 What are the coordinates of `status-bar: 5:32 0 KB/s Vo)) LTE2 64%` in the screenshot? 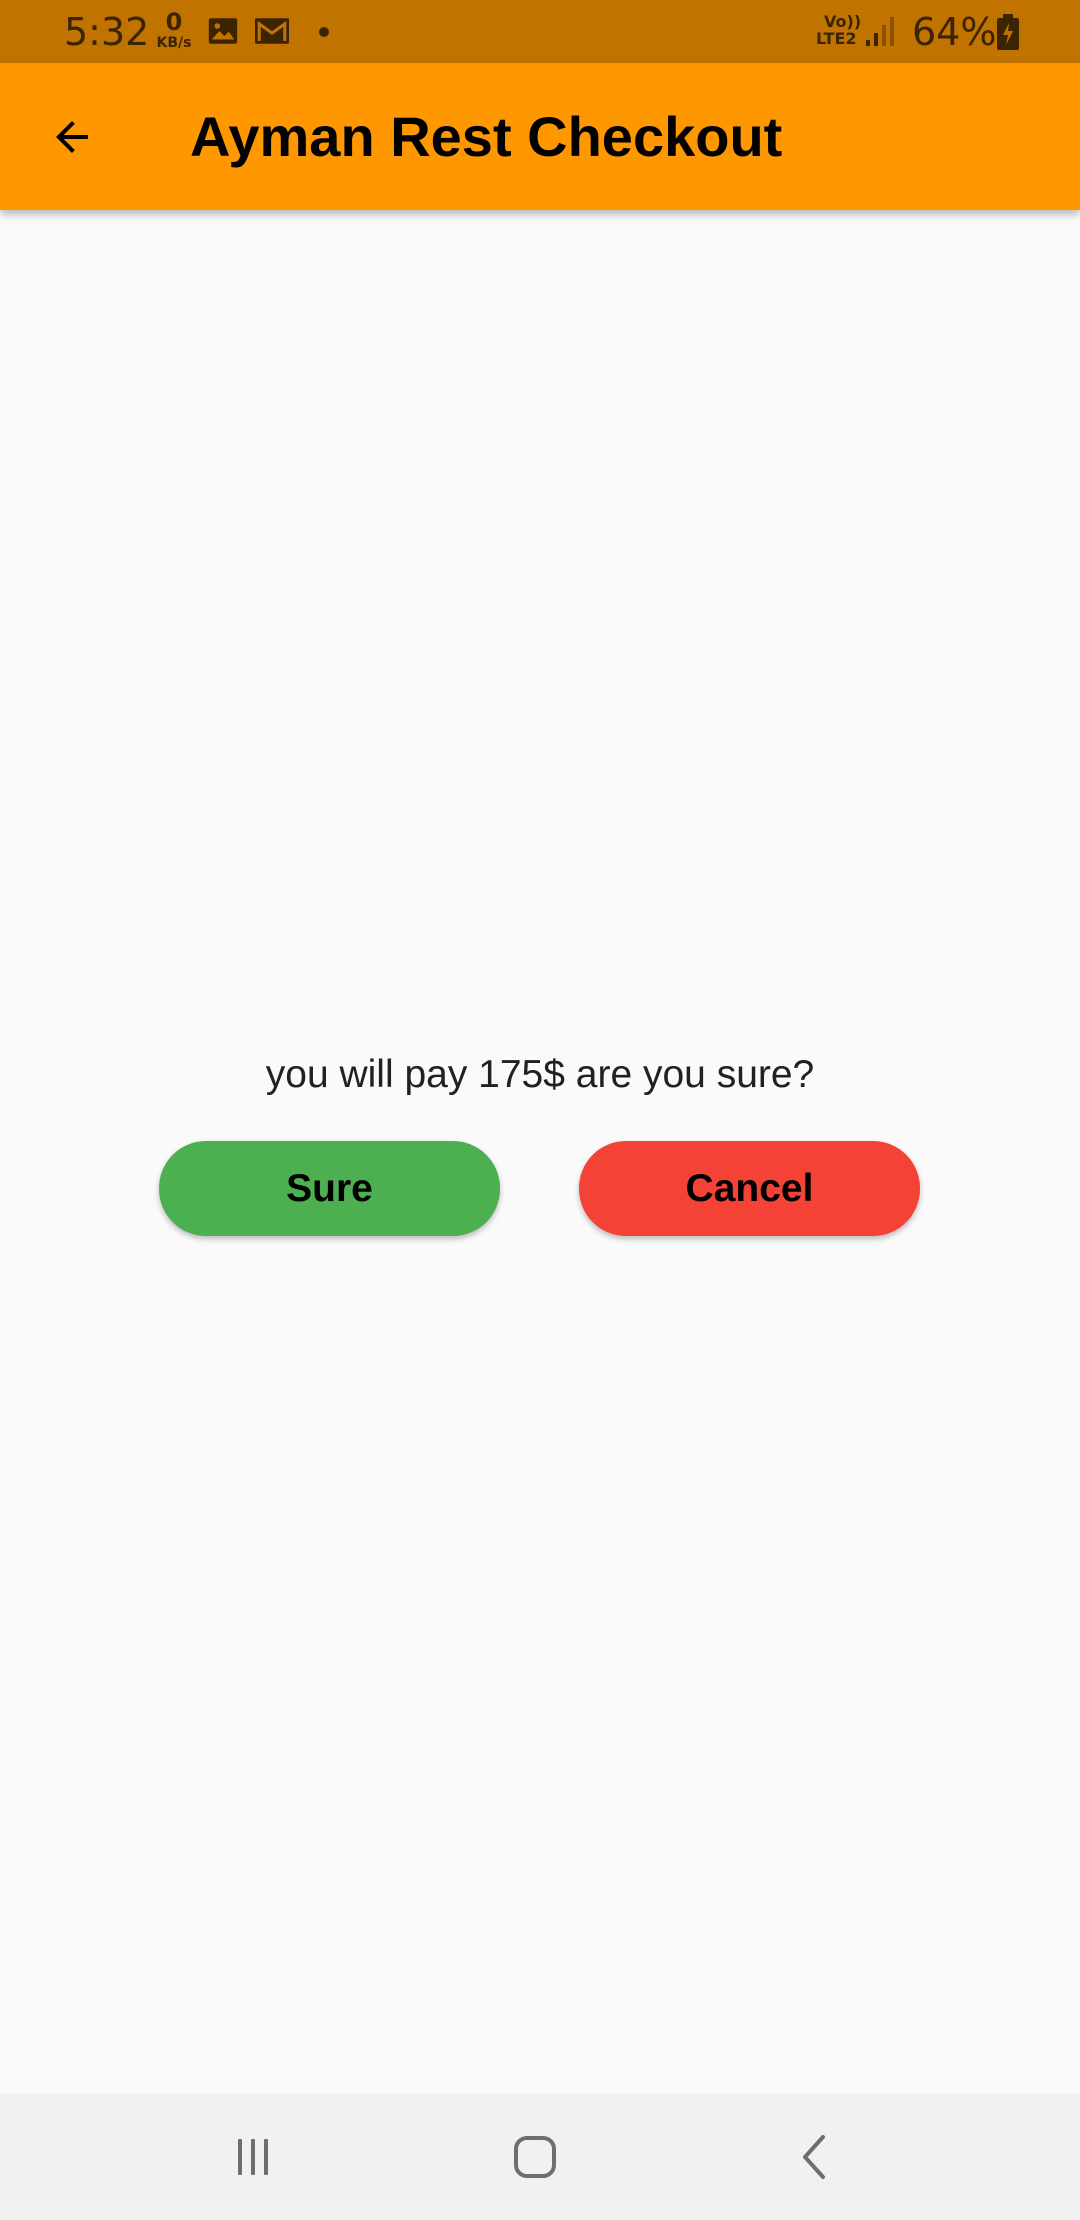 It's located at (540, 31).